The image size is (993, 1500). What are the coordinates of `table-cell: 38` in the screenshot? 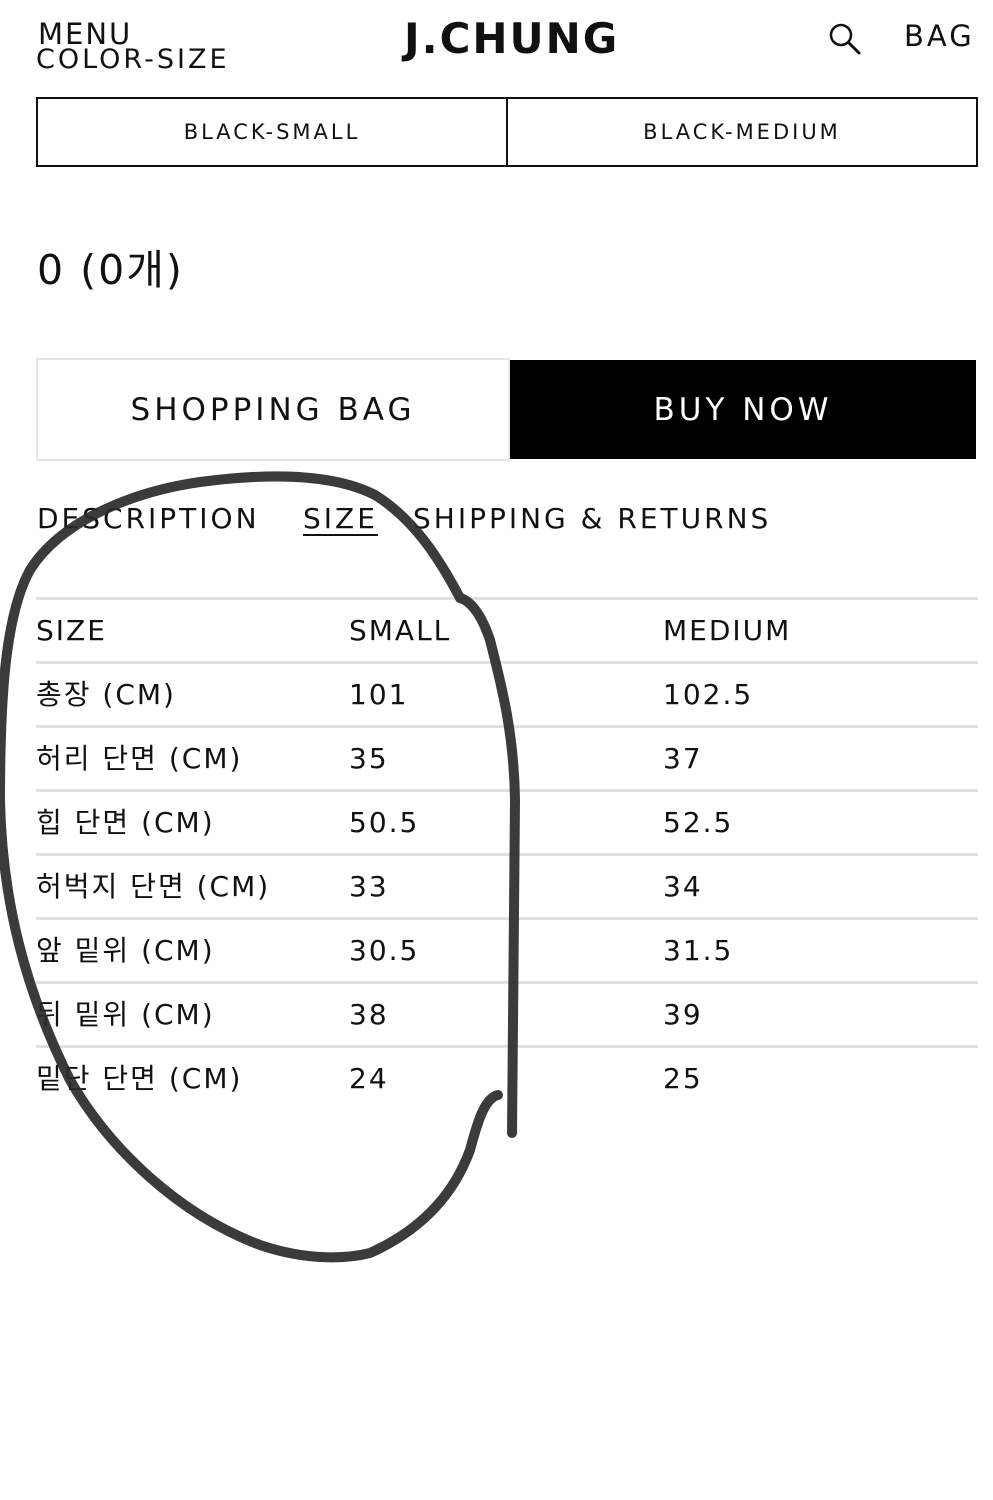 It's located at (369, 1014).